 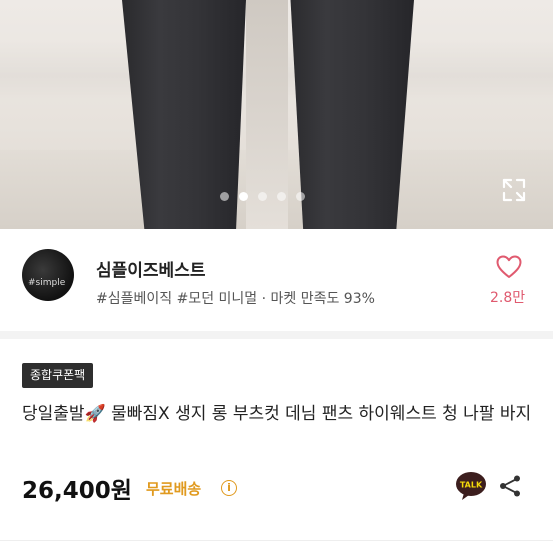 What do you see at coordinates (352, 114) in the screenshot?
I see `jeans-right-leg` at bounding box center [352, 114].